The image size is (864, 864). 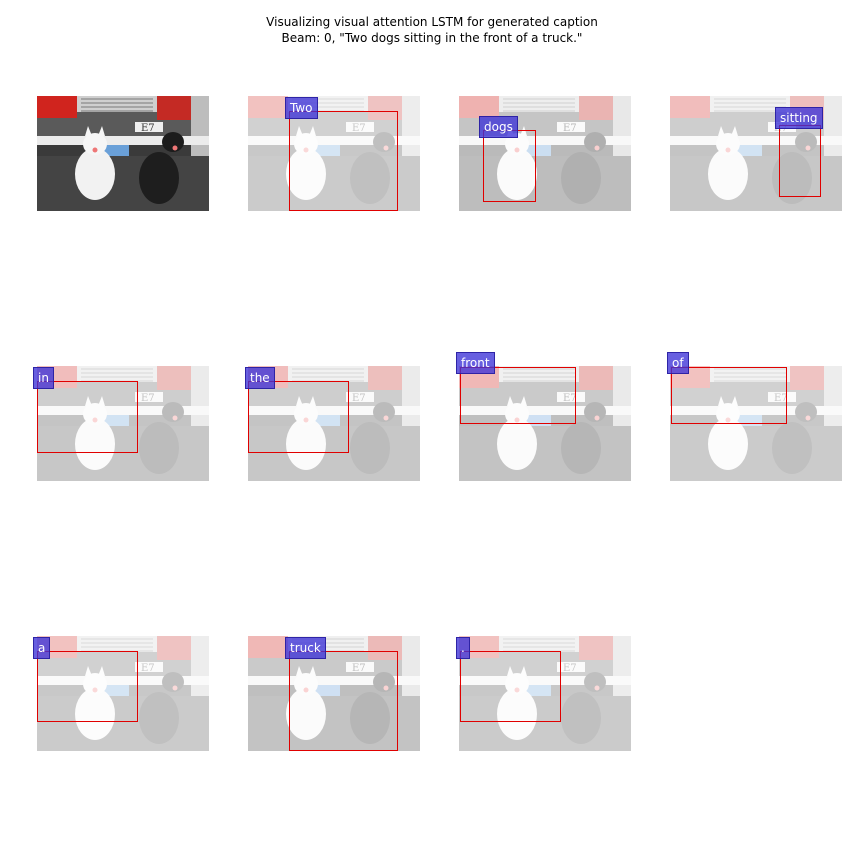 What do you see at coordinates (343, 161) in the screenshot?
I see `attention-box-two` at bounding box center [343, 161].